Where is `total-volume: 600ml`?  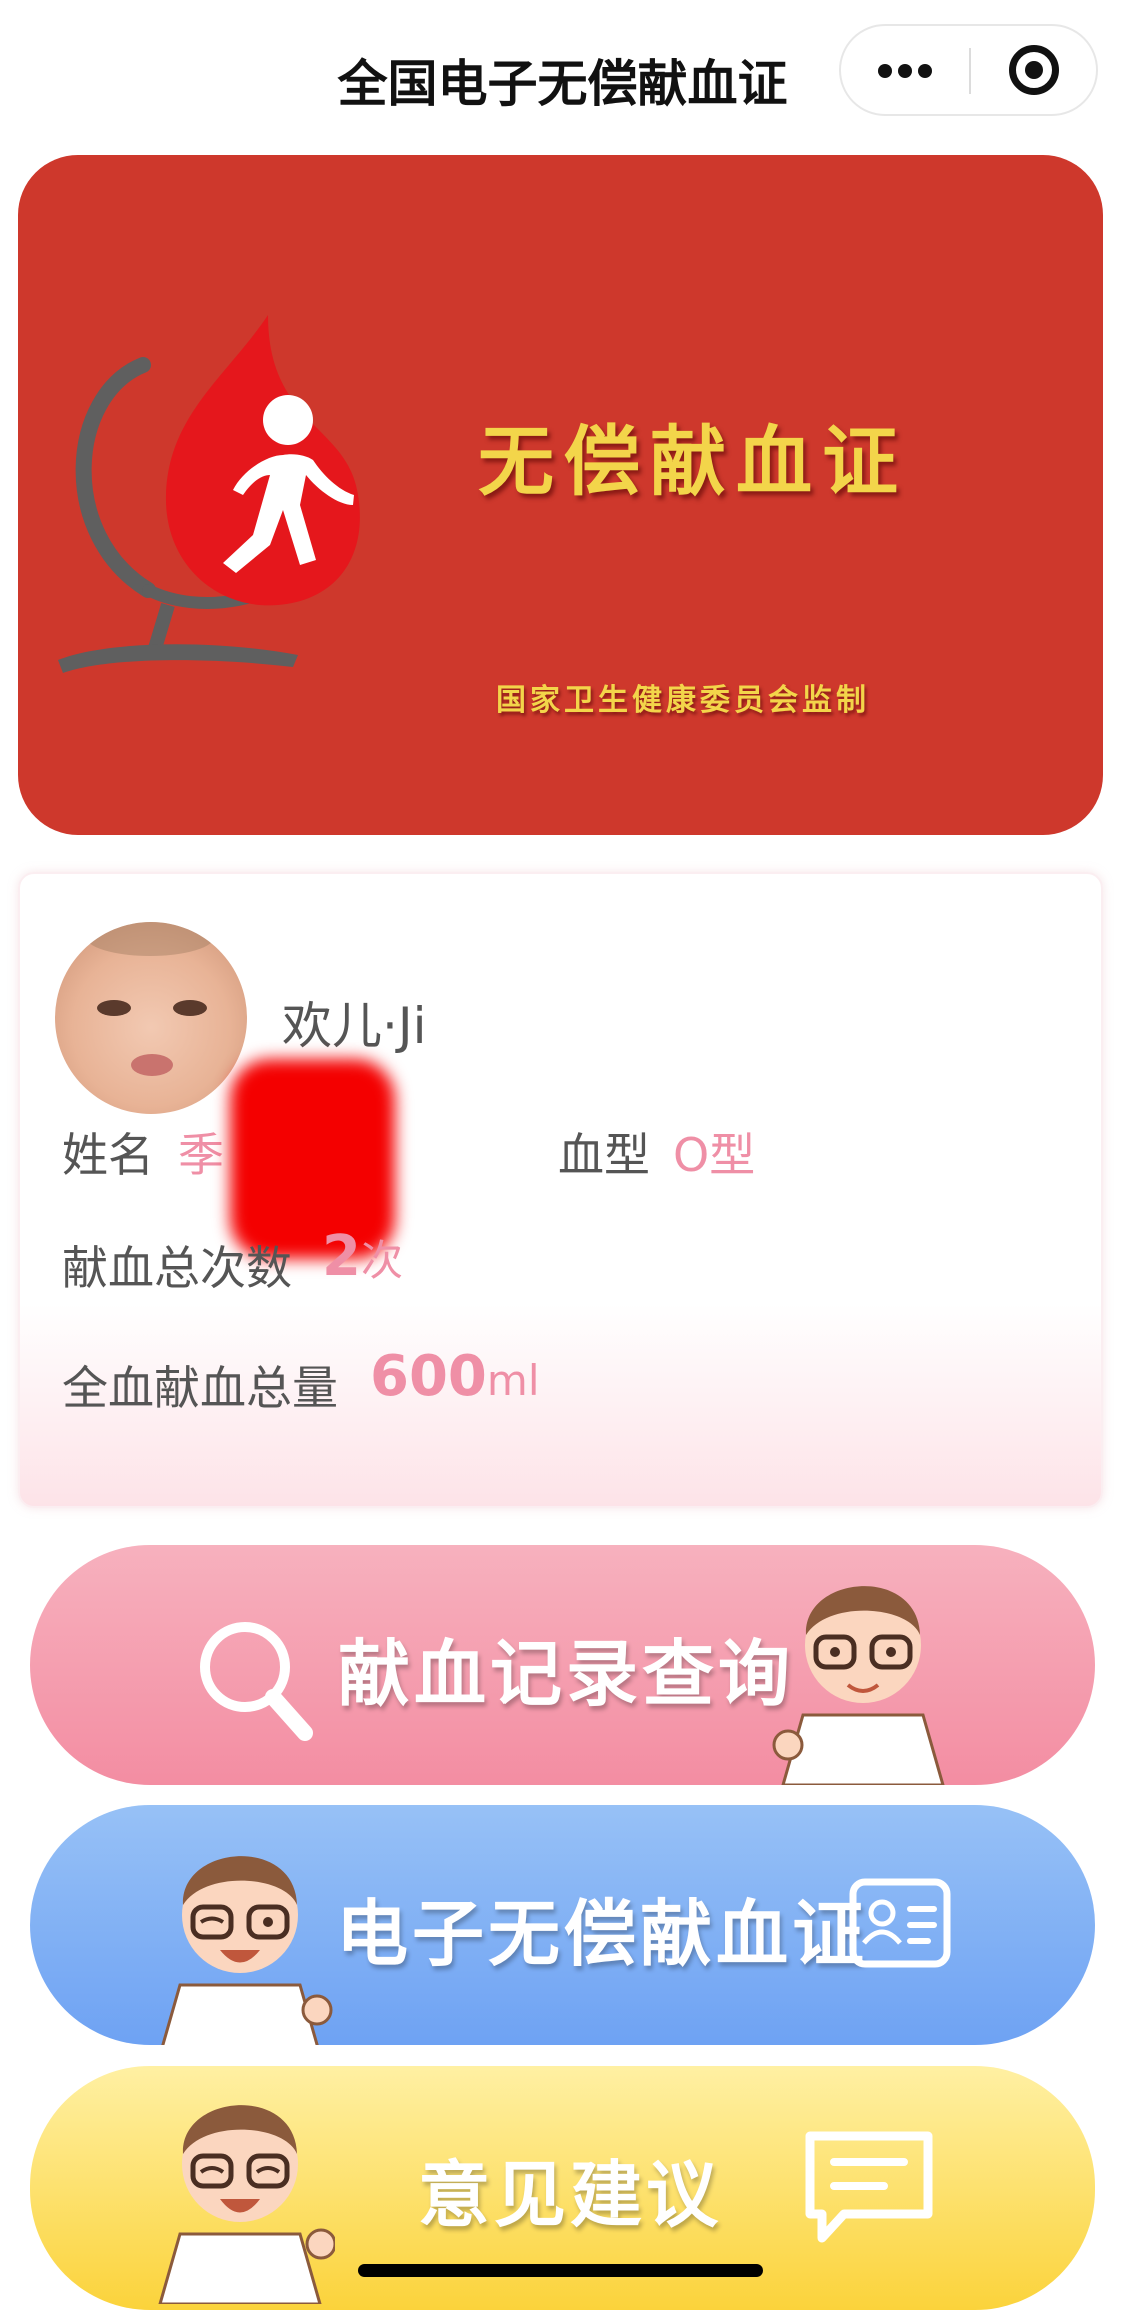 total-volume: 600ml is located at coordinates (455, 1376).